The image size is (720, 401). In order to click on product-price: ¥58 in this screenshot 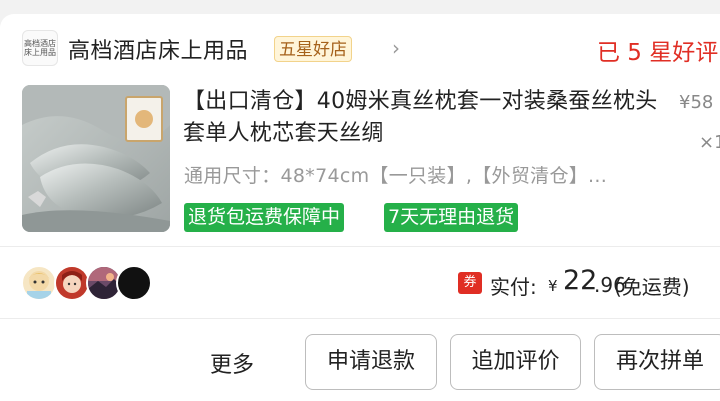, I will do `click(696, 102)`.